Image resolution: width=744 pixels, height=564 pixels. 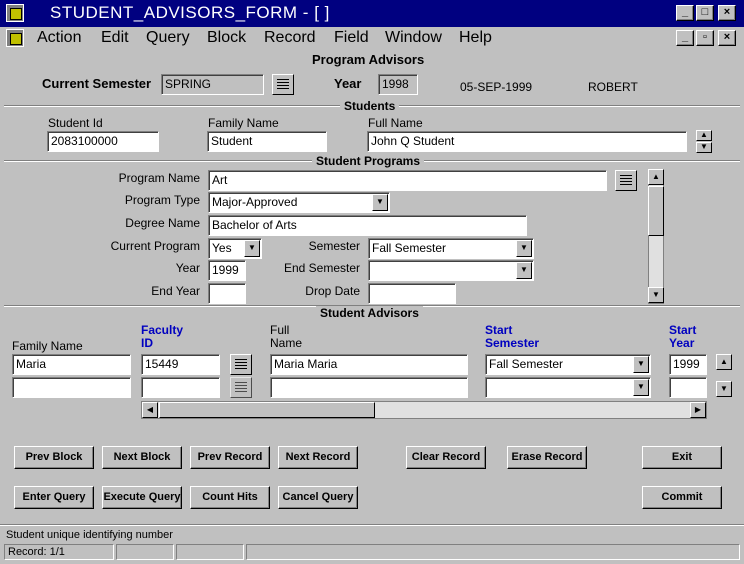 I want to click on menu-action: Action, so click(x=59, y=38).